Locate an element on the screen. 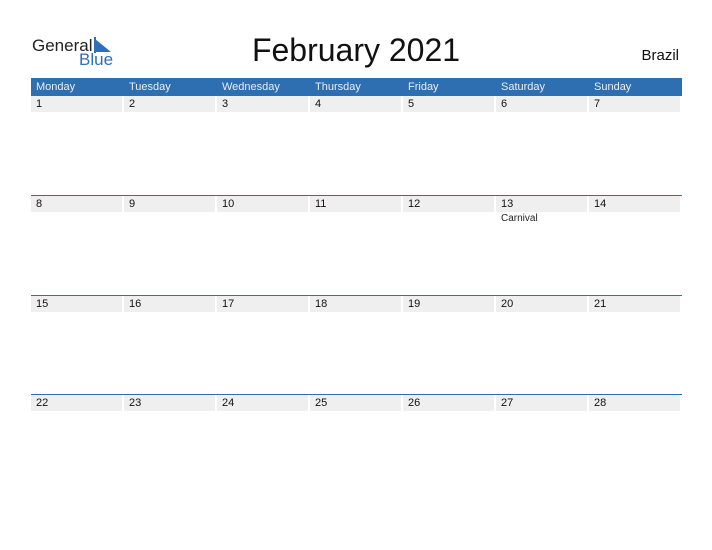 The height and width of the screenshot is (550, 712). day-number: 4 is located at coordinates (355, 104).